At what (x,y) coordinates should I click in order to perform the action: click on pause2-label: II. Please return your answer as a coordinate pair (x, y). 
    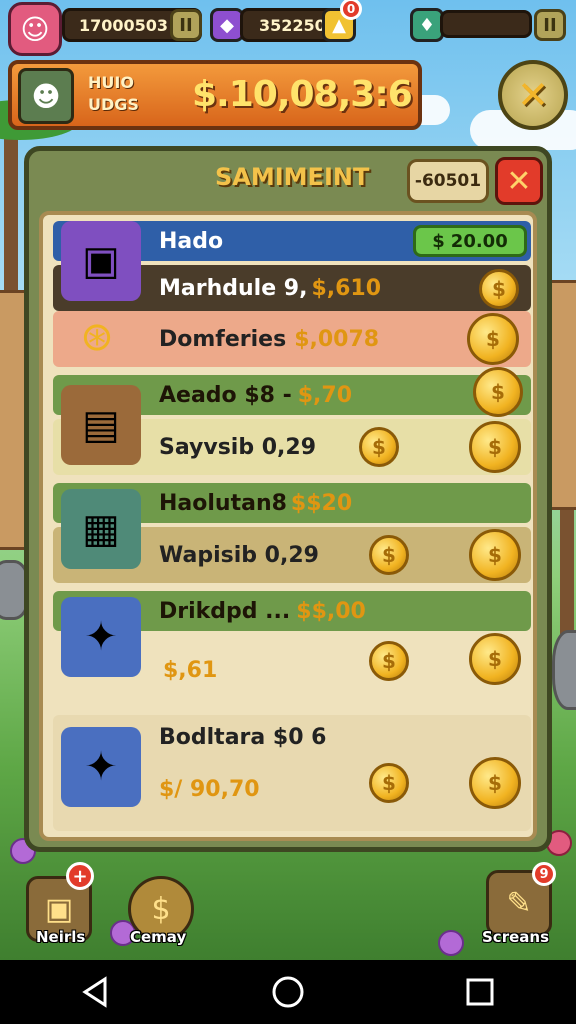
    Looking at the image, I should click on (550, 25).